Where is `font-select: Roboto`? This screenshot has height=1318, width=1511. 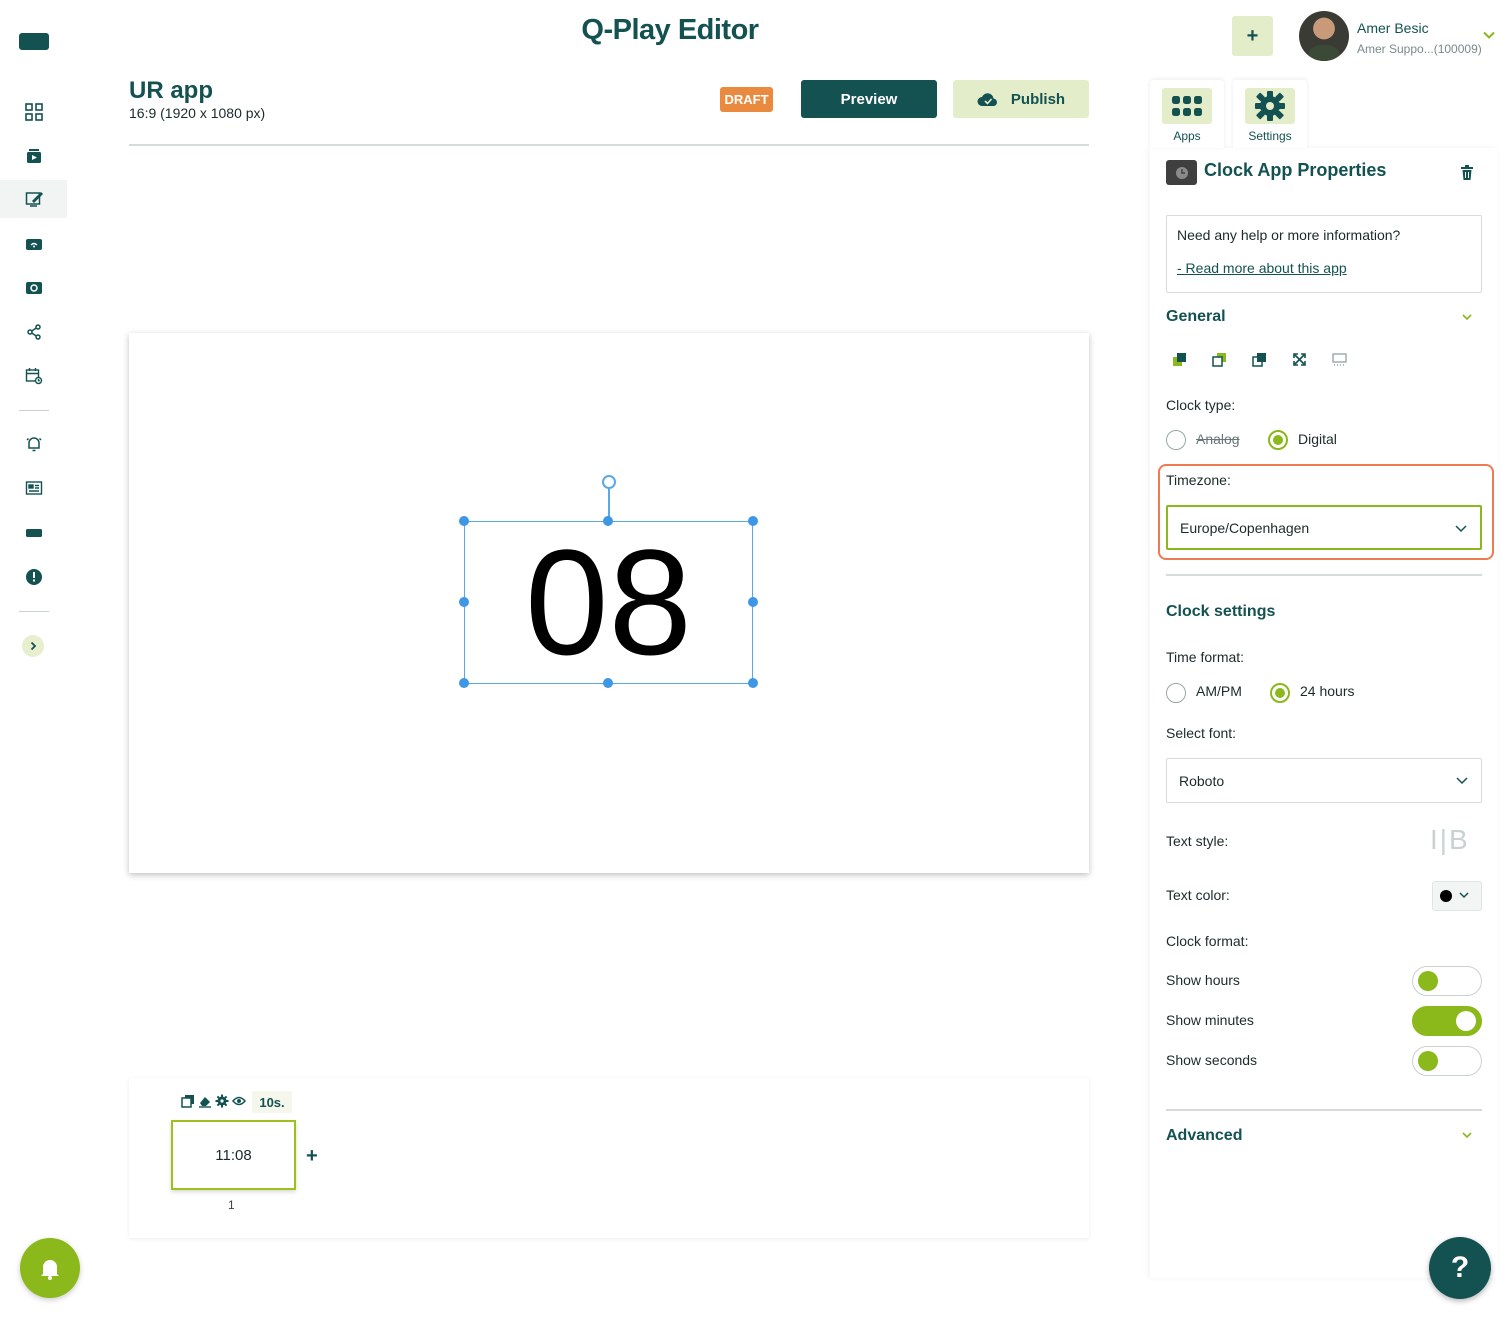
font-select: Roboto is located at coordinates (1324, 780).